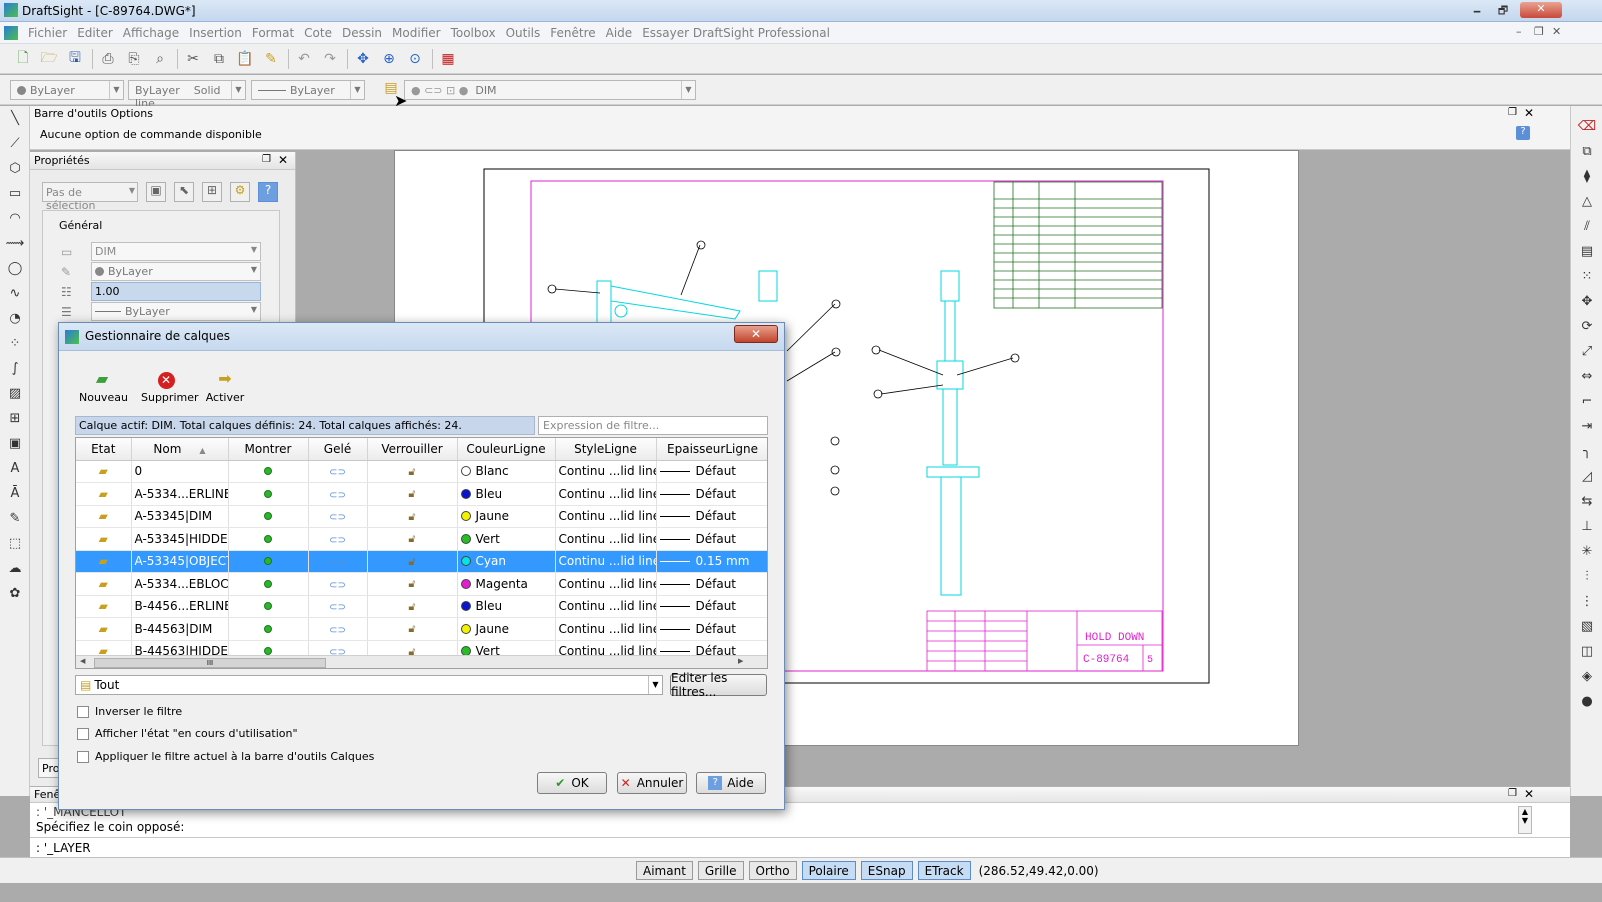 The width and height of the screenshot is (1602, 902). Describe the element at coordinates (160, 59) in the screenshot. I see `zoom-preview-icon: ⌕` at that location.